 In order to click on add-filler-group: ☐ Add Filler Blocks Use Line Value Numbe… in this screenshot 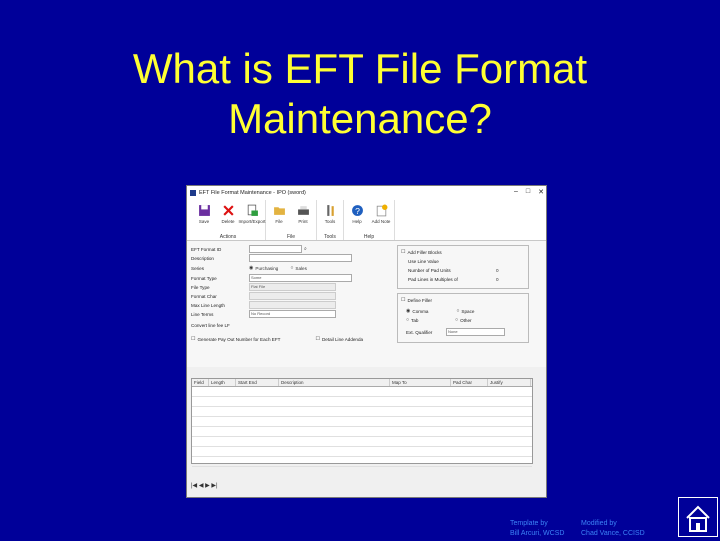, I will do `click(463, 267)`.